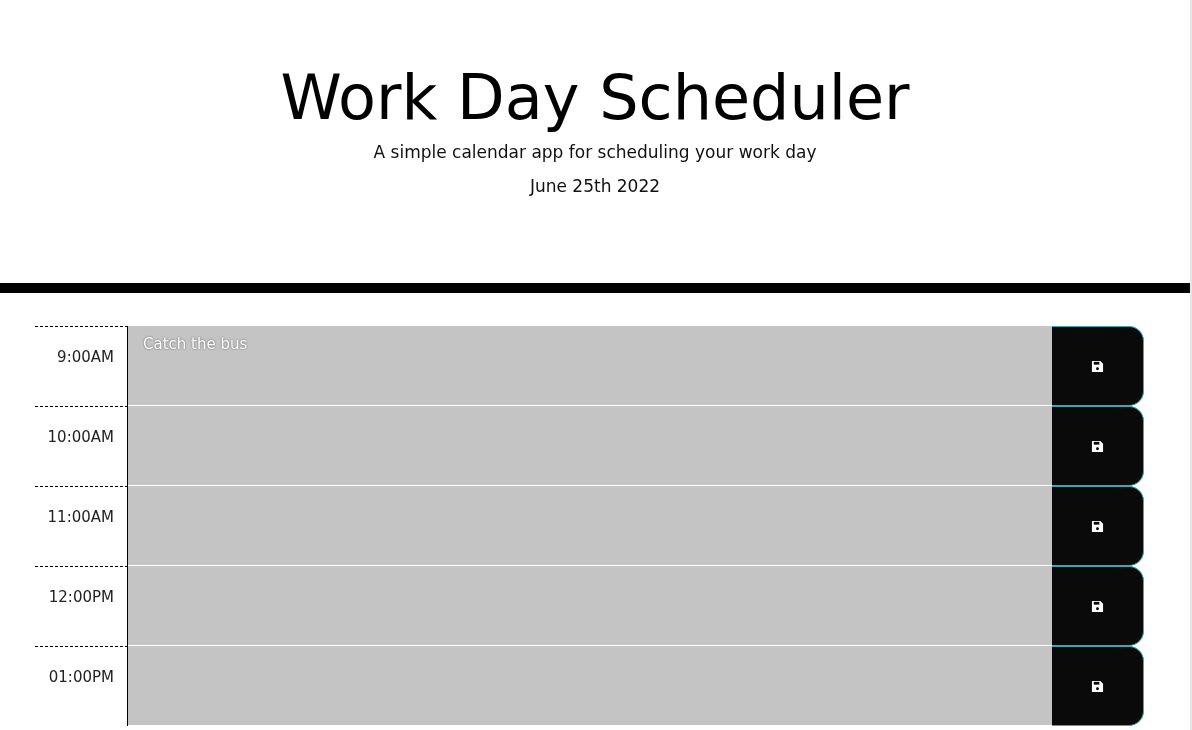 Image resolution: width=1192 pixels, height=730 pixels. What do you see at coordinates (595, 152) in the screenshot?
I see `page-subtitle: A simple calendar app for scheduling your work day` at bounding box center [595, 152].